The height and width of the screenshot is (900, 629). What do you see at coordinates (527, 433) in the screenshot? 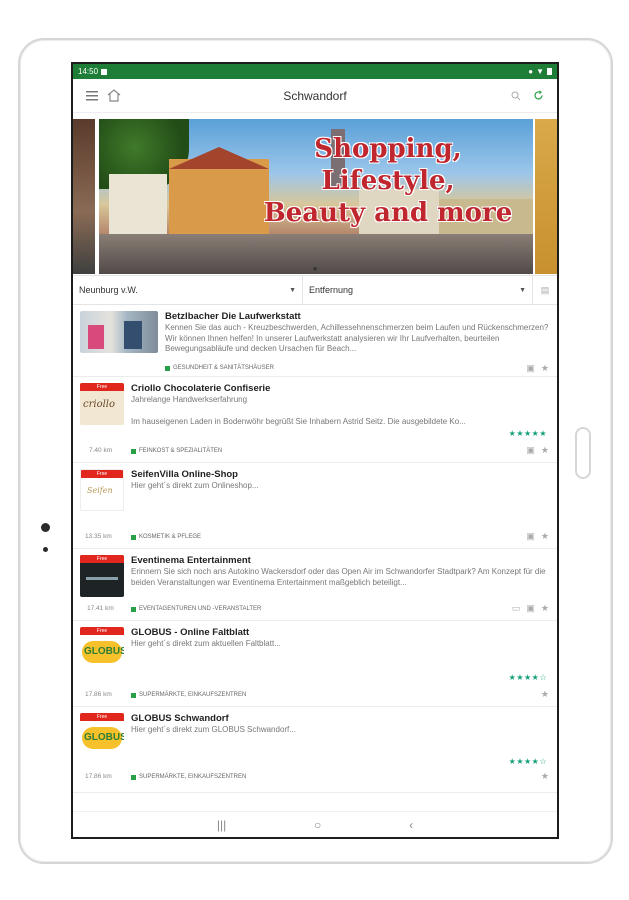
I see `rating-stars: ★★★★★` at bounding box center [527, 433].